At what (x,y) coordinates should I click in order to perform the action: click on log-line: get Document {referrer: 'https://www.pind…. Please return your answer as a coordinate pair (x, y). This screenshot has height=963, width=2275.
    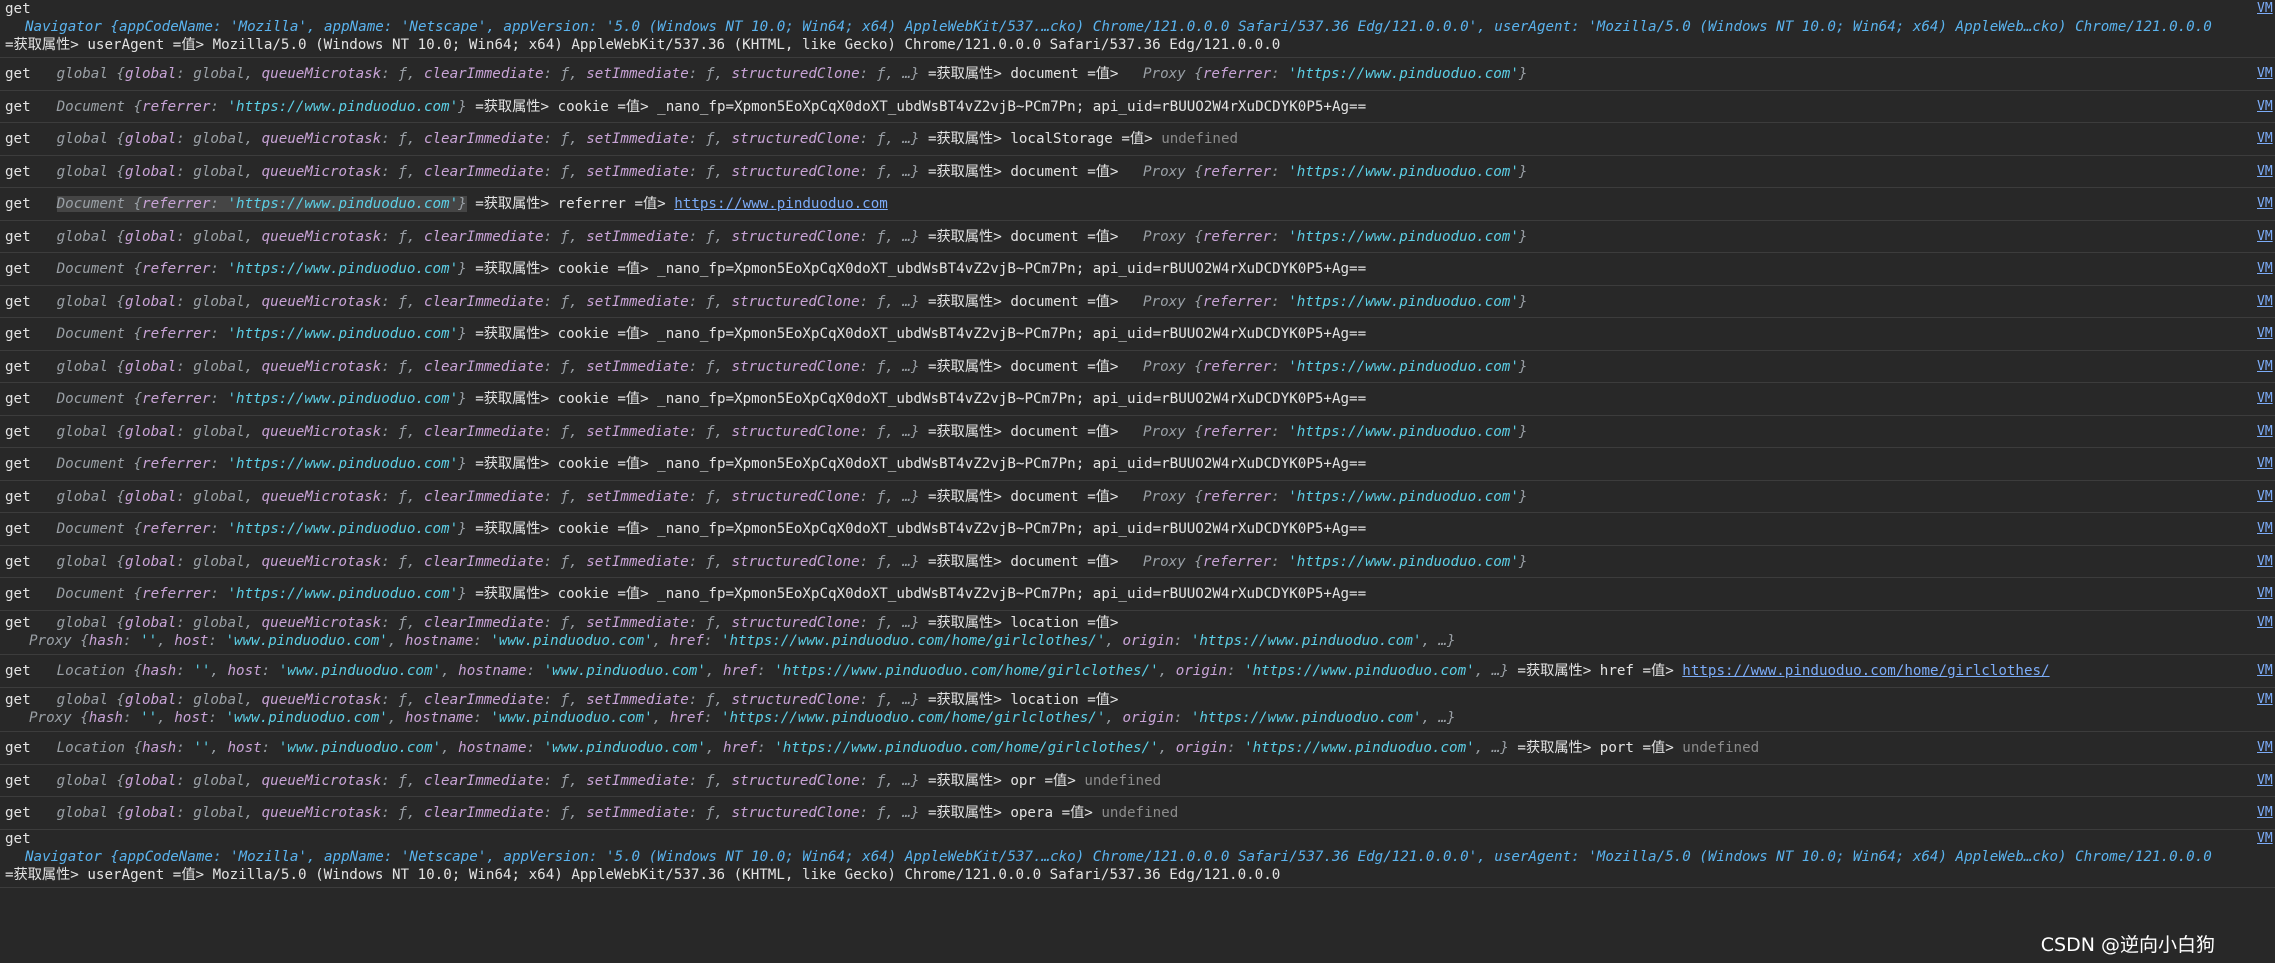
    Looking at the image, I should click on (1110, 529).